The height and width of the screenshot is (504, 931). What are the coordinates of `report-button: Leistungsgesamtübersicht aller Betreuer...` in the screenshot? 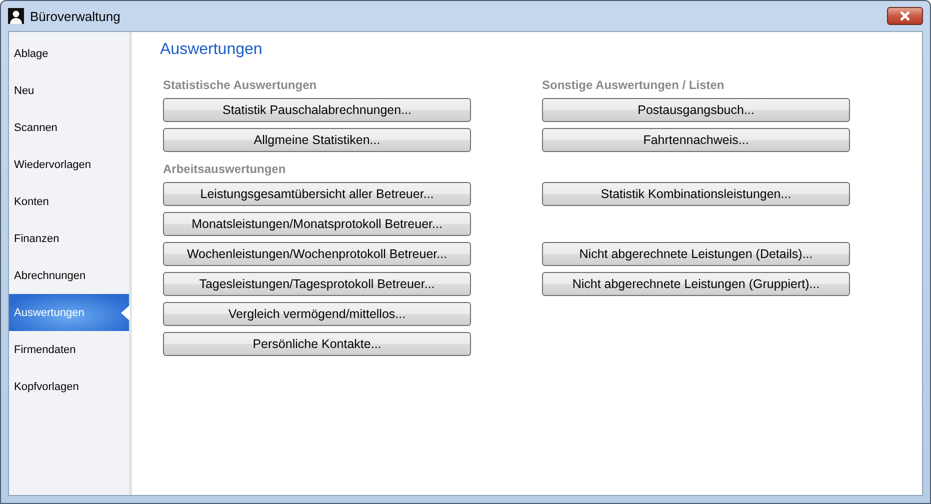 It's located at (317, 194).